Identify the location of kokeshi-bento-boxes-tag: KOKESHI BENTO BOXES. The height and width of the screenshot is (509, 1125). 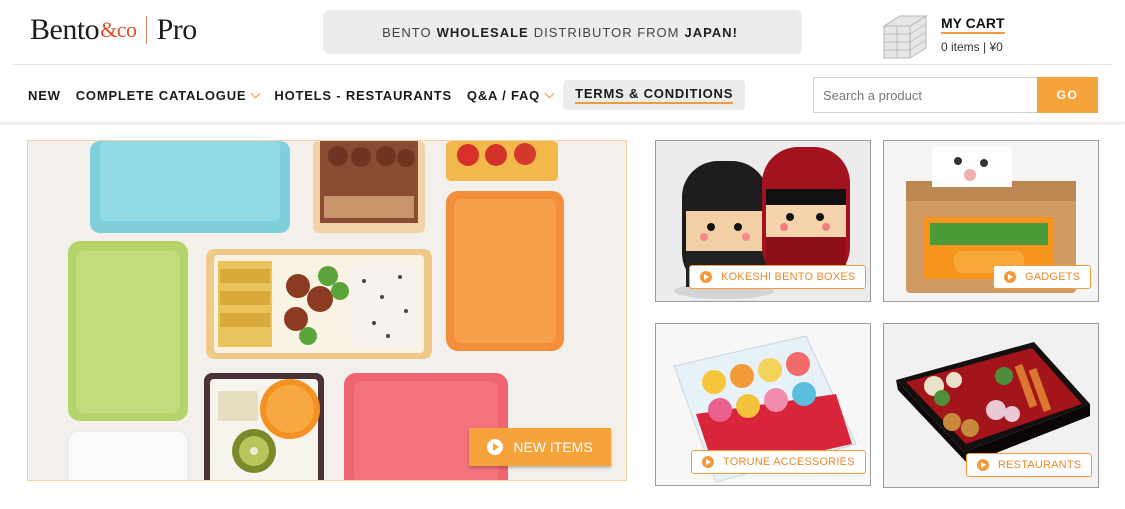
(778, 277).